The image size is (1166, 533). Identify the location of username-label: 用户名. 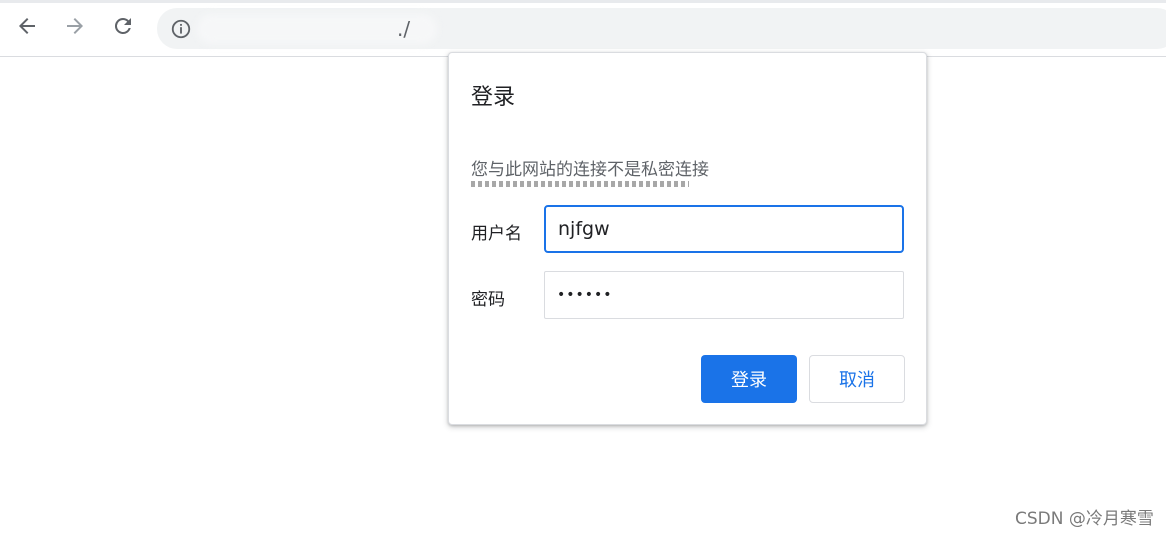
(496, 234).